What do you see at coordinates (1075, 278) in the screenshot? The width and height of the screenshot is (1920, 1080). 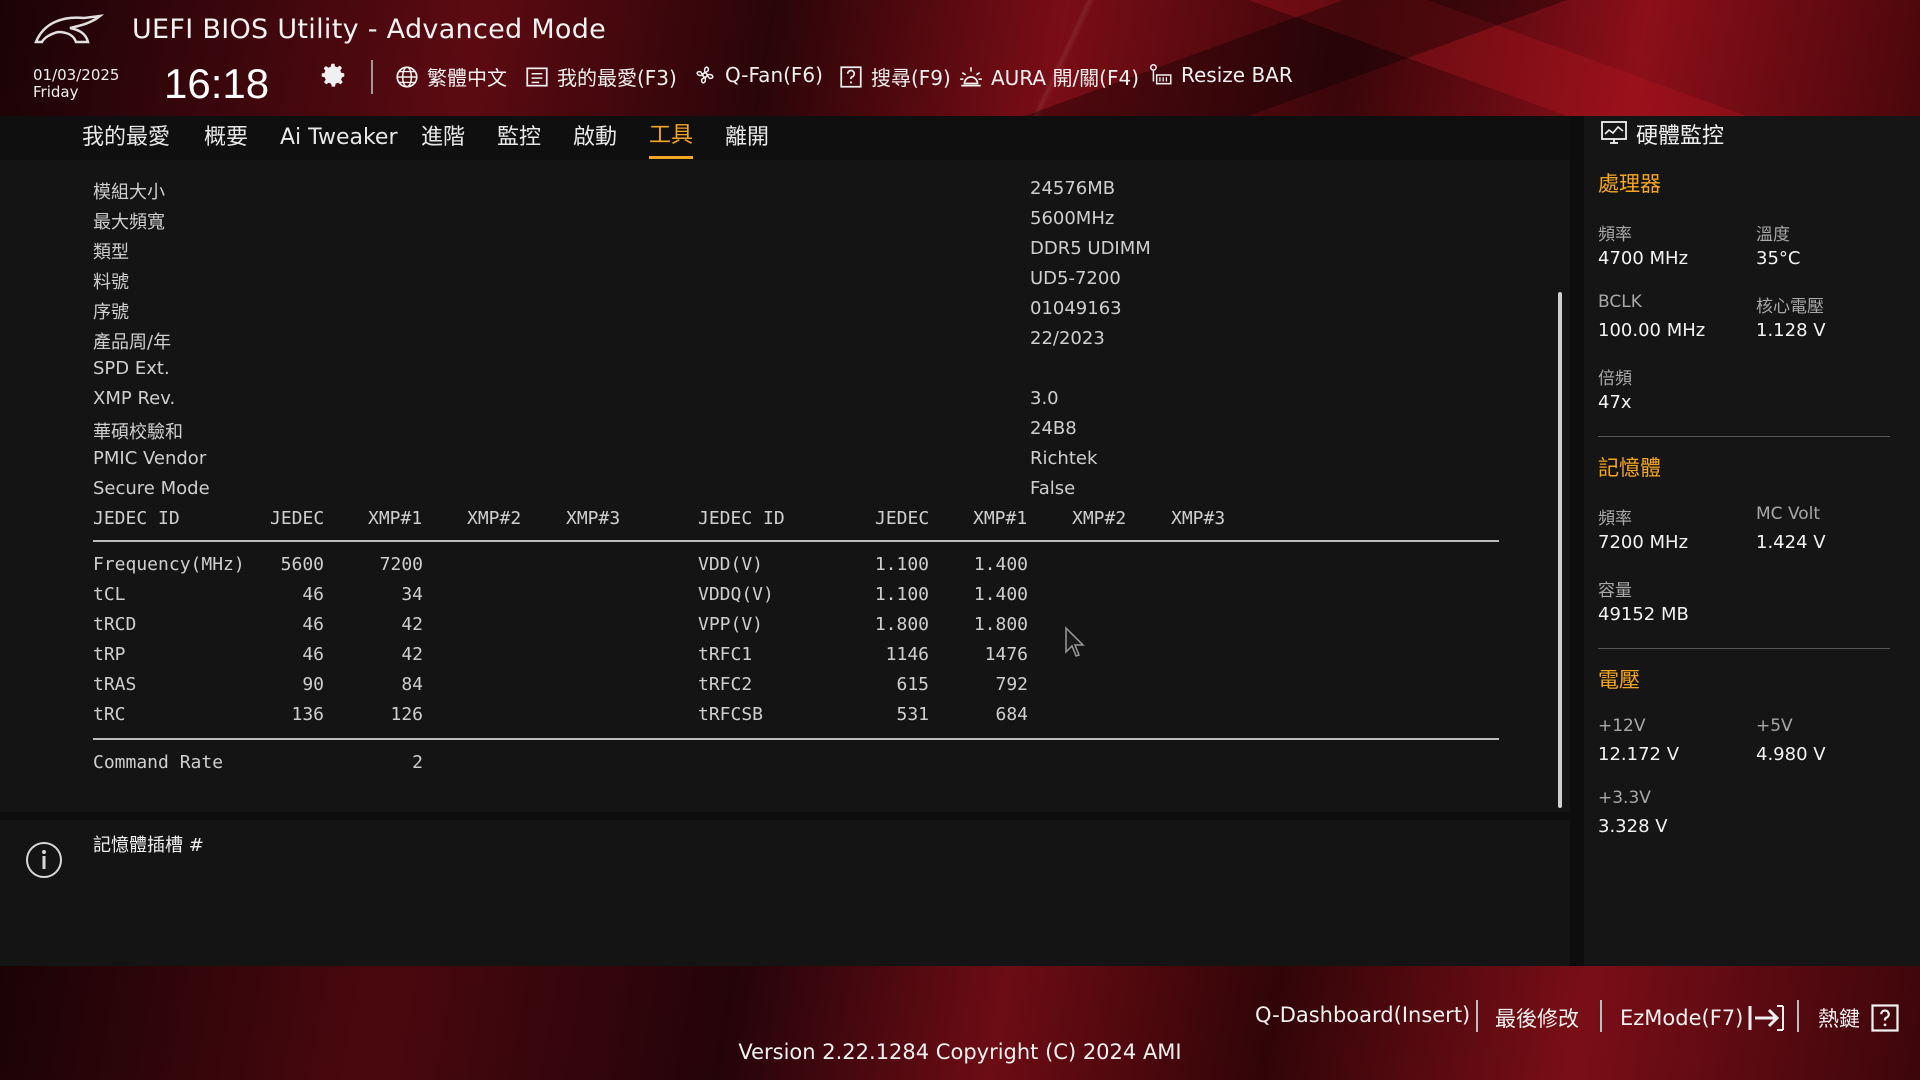 I see `spd-value-part-number: UD5-7200` at bounding box center [1075, 278].